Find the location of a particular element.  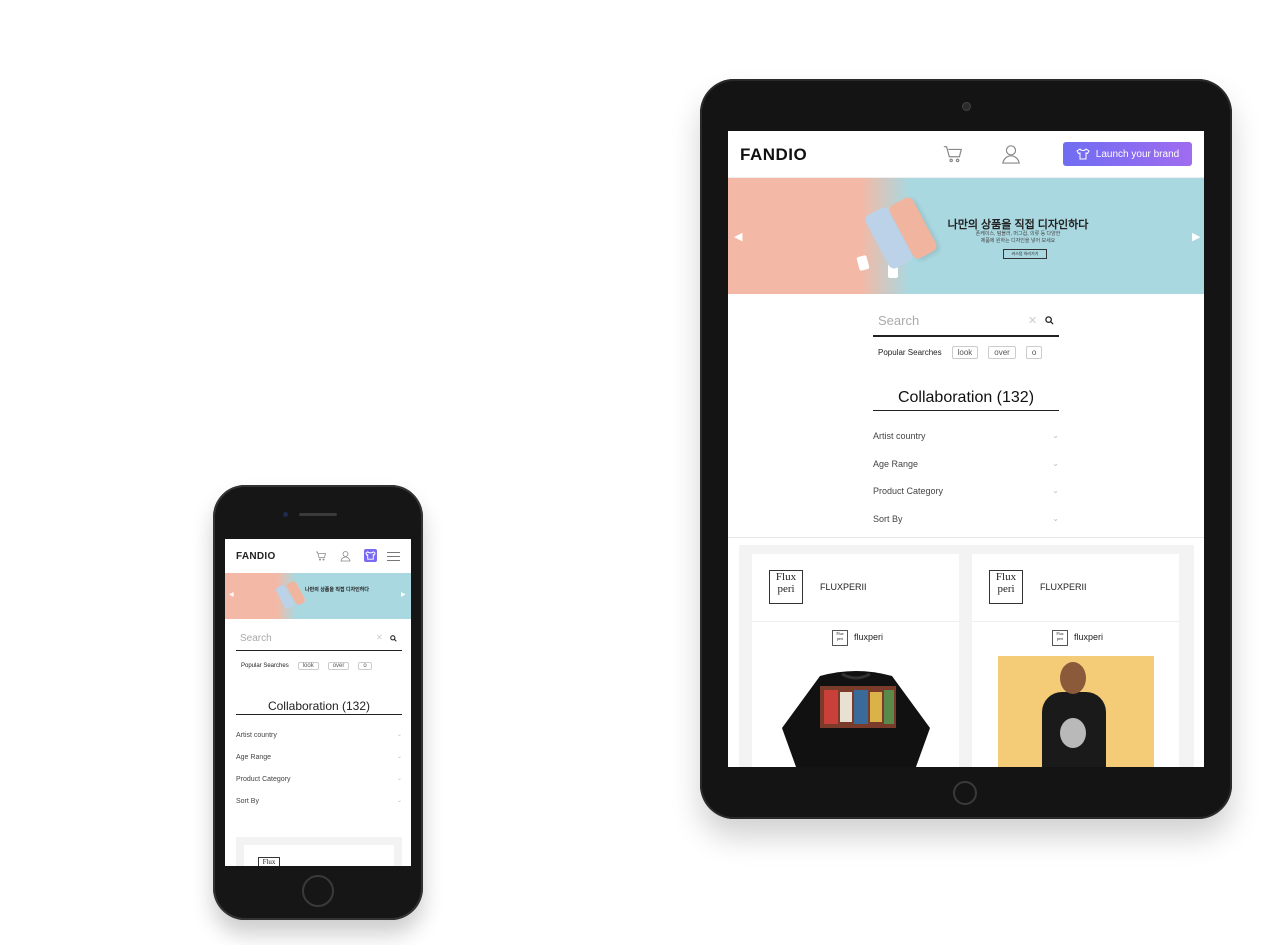

collaboration-card: Flux peri is located at coordinates (319, 855).